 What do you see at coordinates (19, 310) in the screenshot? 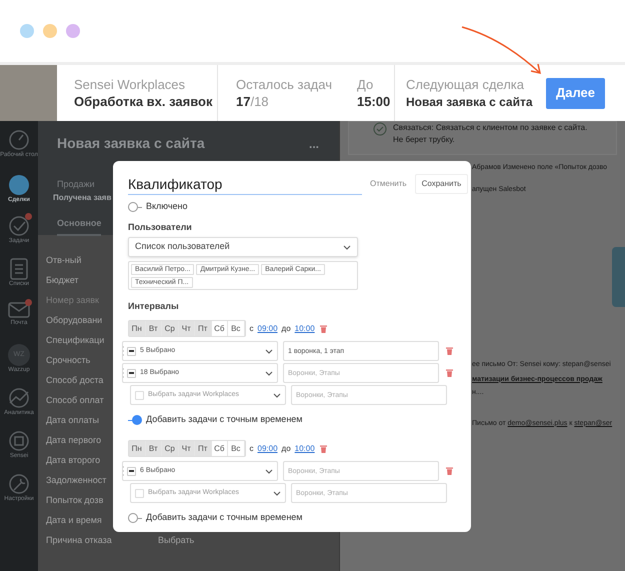
I see `envelope-icon` at bounding box center [19, 310].